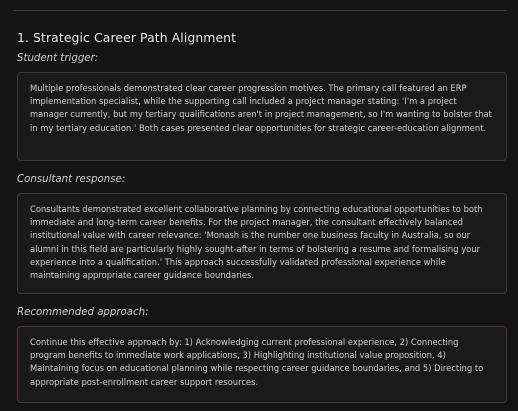  What do you see at coordinates (83, 312) in the screenshot?
I see `recommended-approach-label: Recommended approach:` at bounding box center [83, 312].